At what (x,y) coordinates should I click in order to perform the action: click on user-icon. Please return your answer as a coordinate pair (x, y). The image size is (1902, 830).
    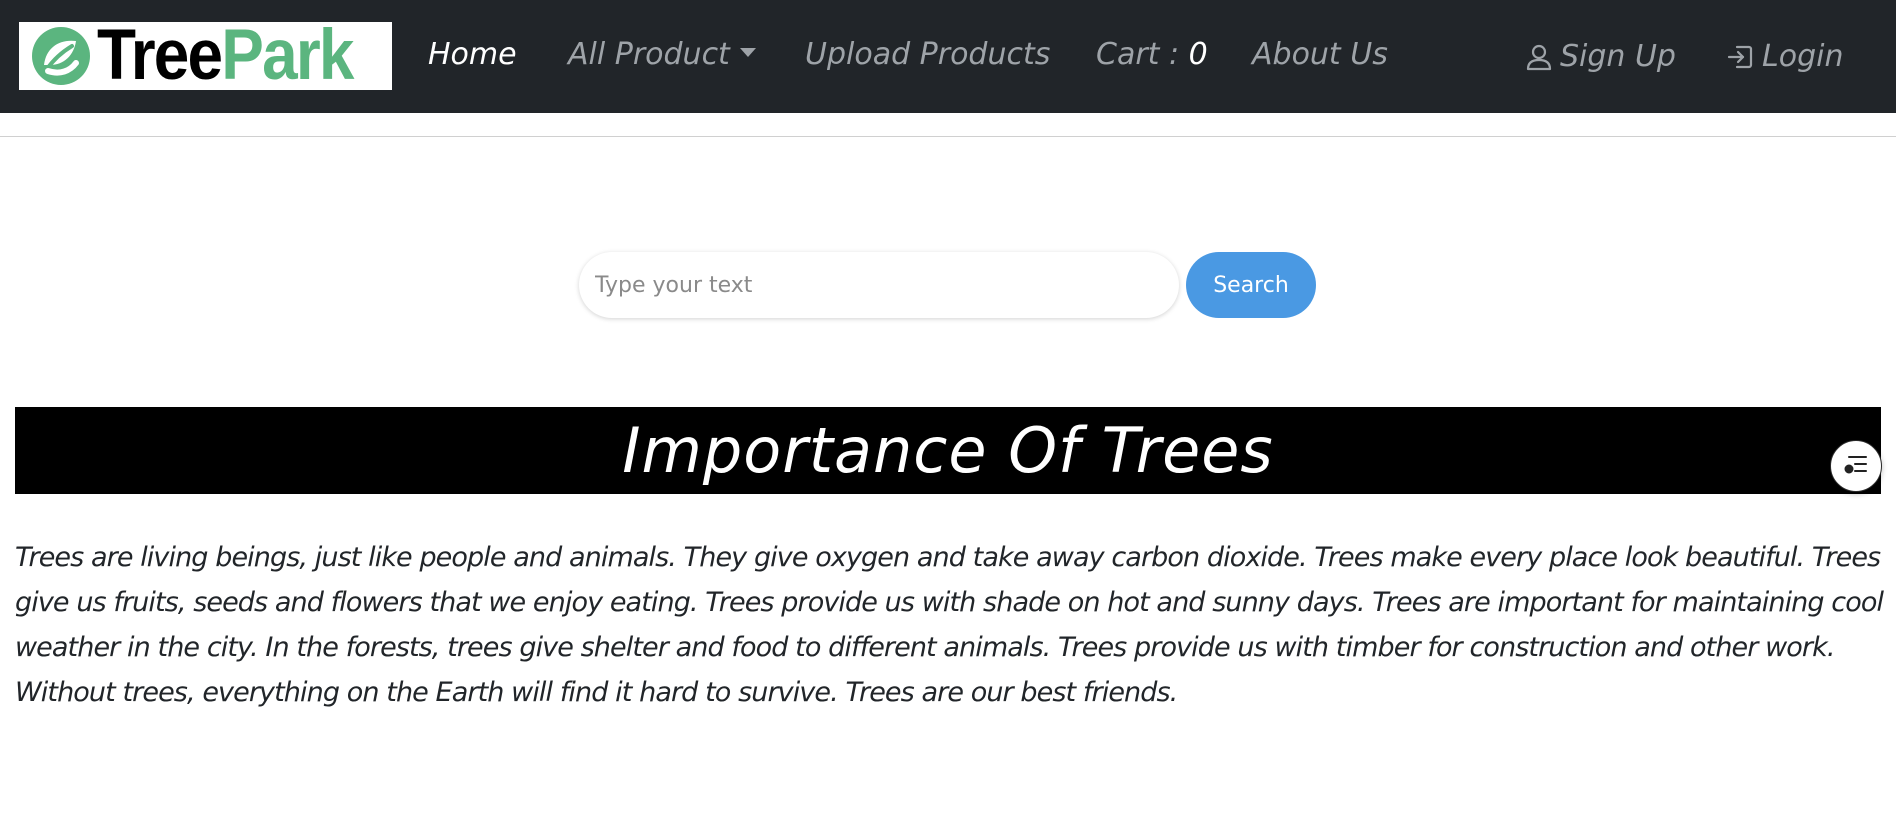
    Looking at the image, I should click on (1539, 57).